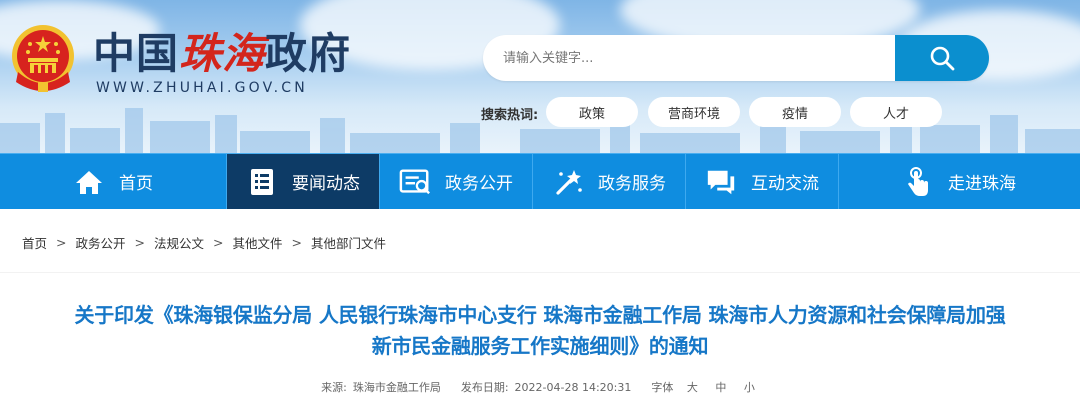 The height and width of the screenshot is (405, 1080). I want to click on breadcrumb-other-department-documents: 其他部门文件, so click(348, 242).